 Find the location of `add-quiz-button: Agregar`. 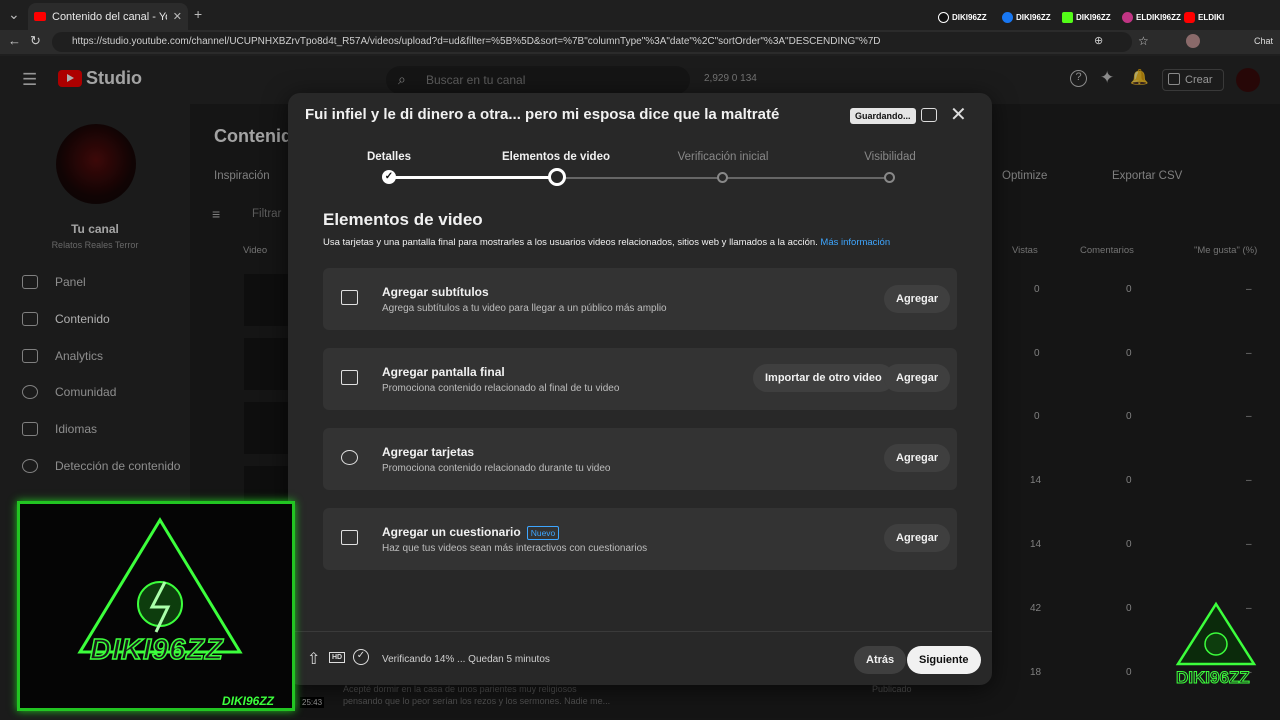

add-quiz-button: Agregar is located at coordinates (917, 538).